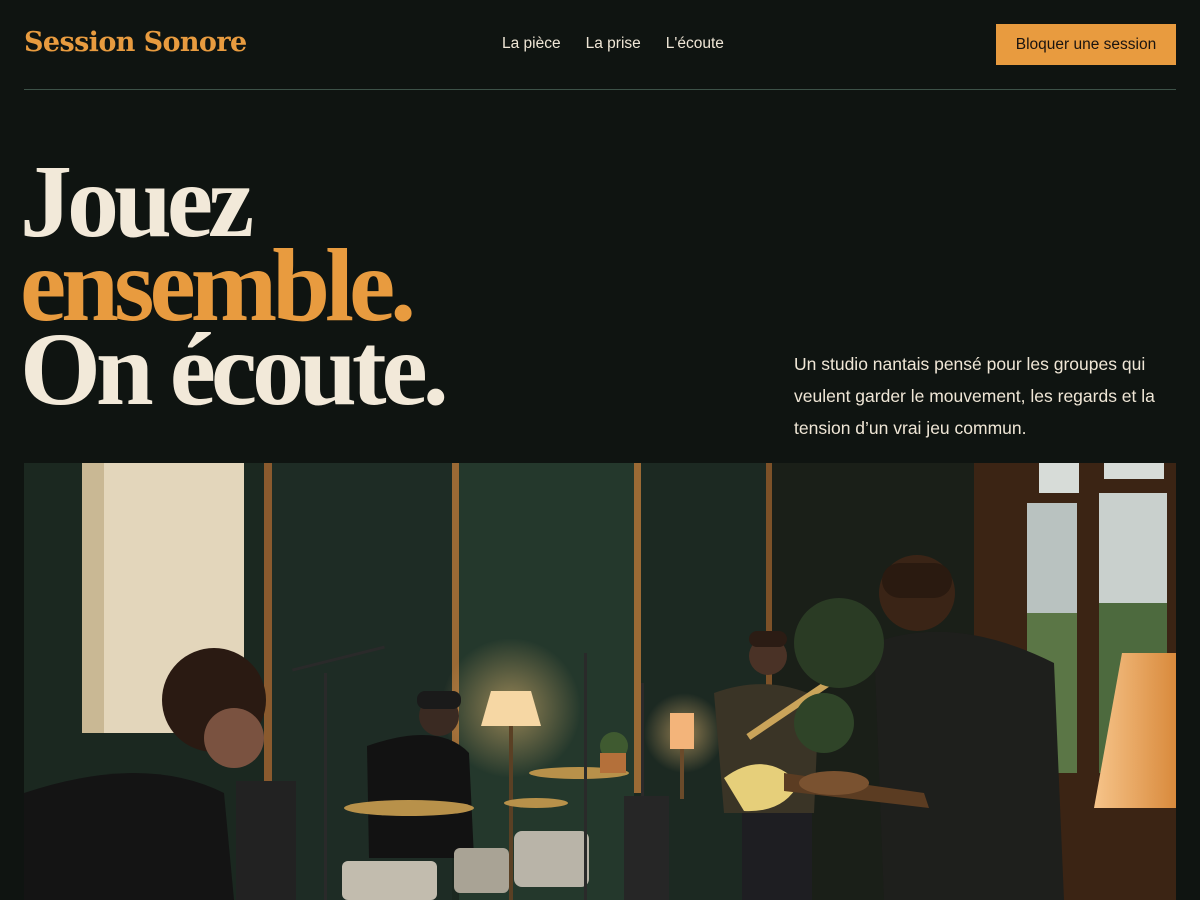  I want to click on book-session-button: Bloquer une session, so click(1086, 44).